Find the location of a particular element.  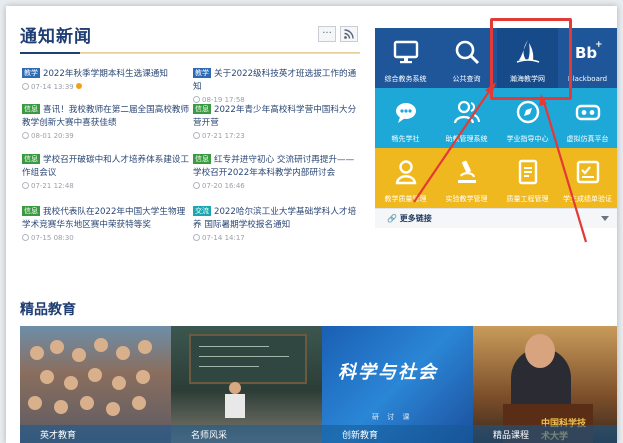

panel-caption: 英才教育 is located at coordinates (95, 434).